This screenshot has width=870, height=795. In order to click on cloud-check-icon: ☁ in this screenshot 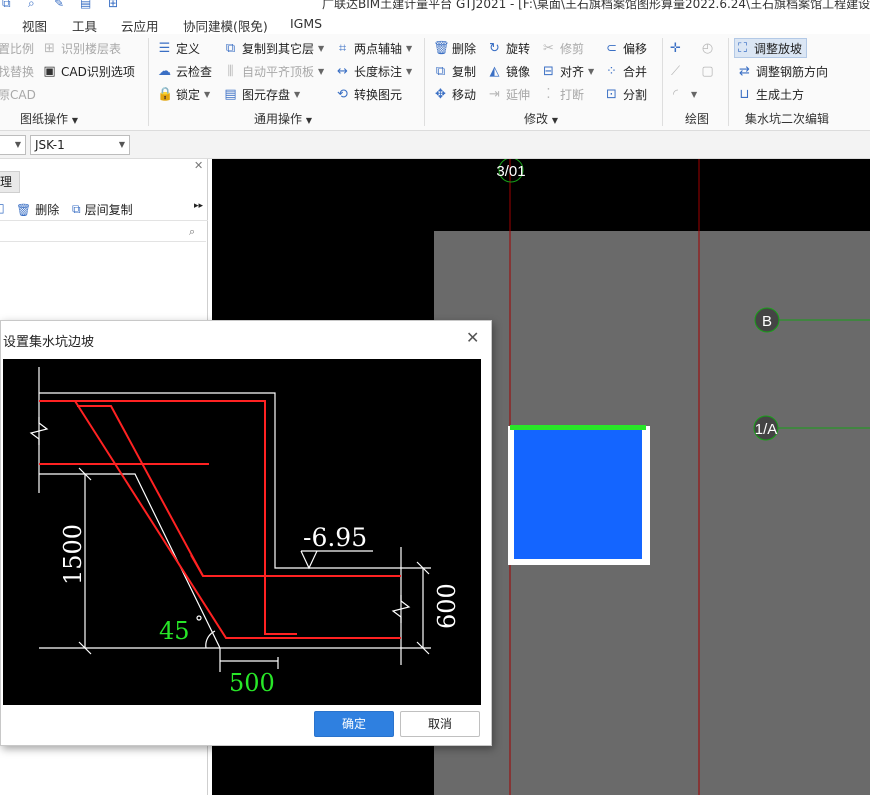, I will do `click(164, 71)`.